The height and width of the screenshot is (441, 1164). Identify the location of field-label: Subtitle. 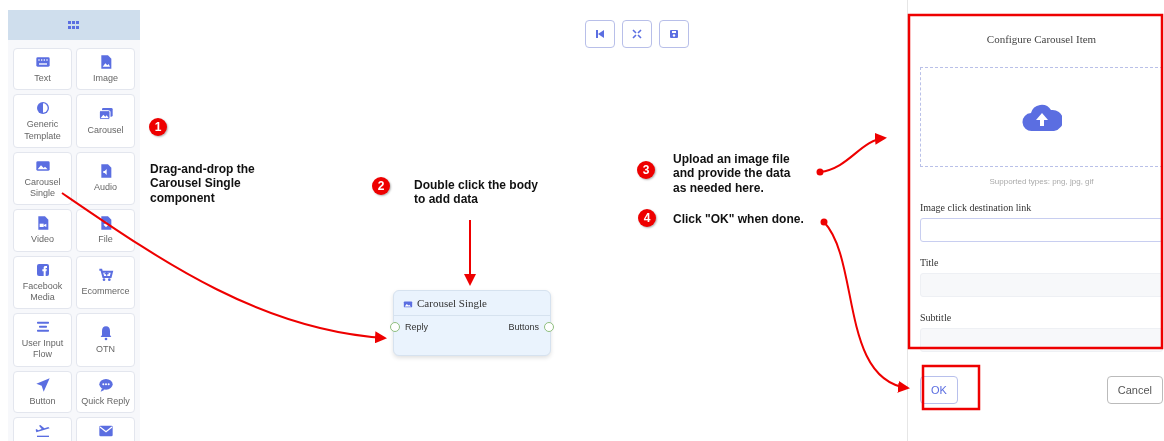
(936, 317).